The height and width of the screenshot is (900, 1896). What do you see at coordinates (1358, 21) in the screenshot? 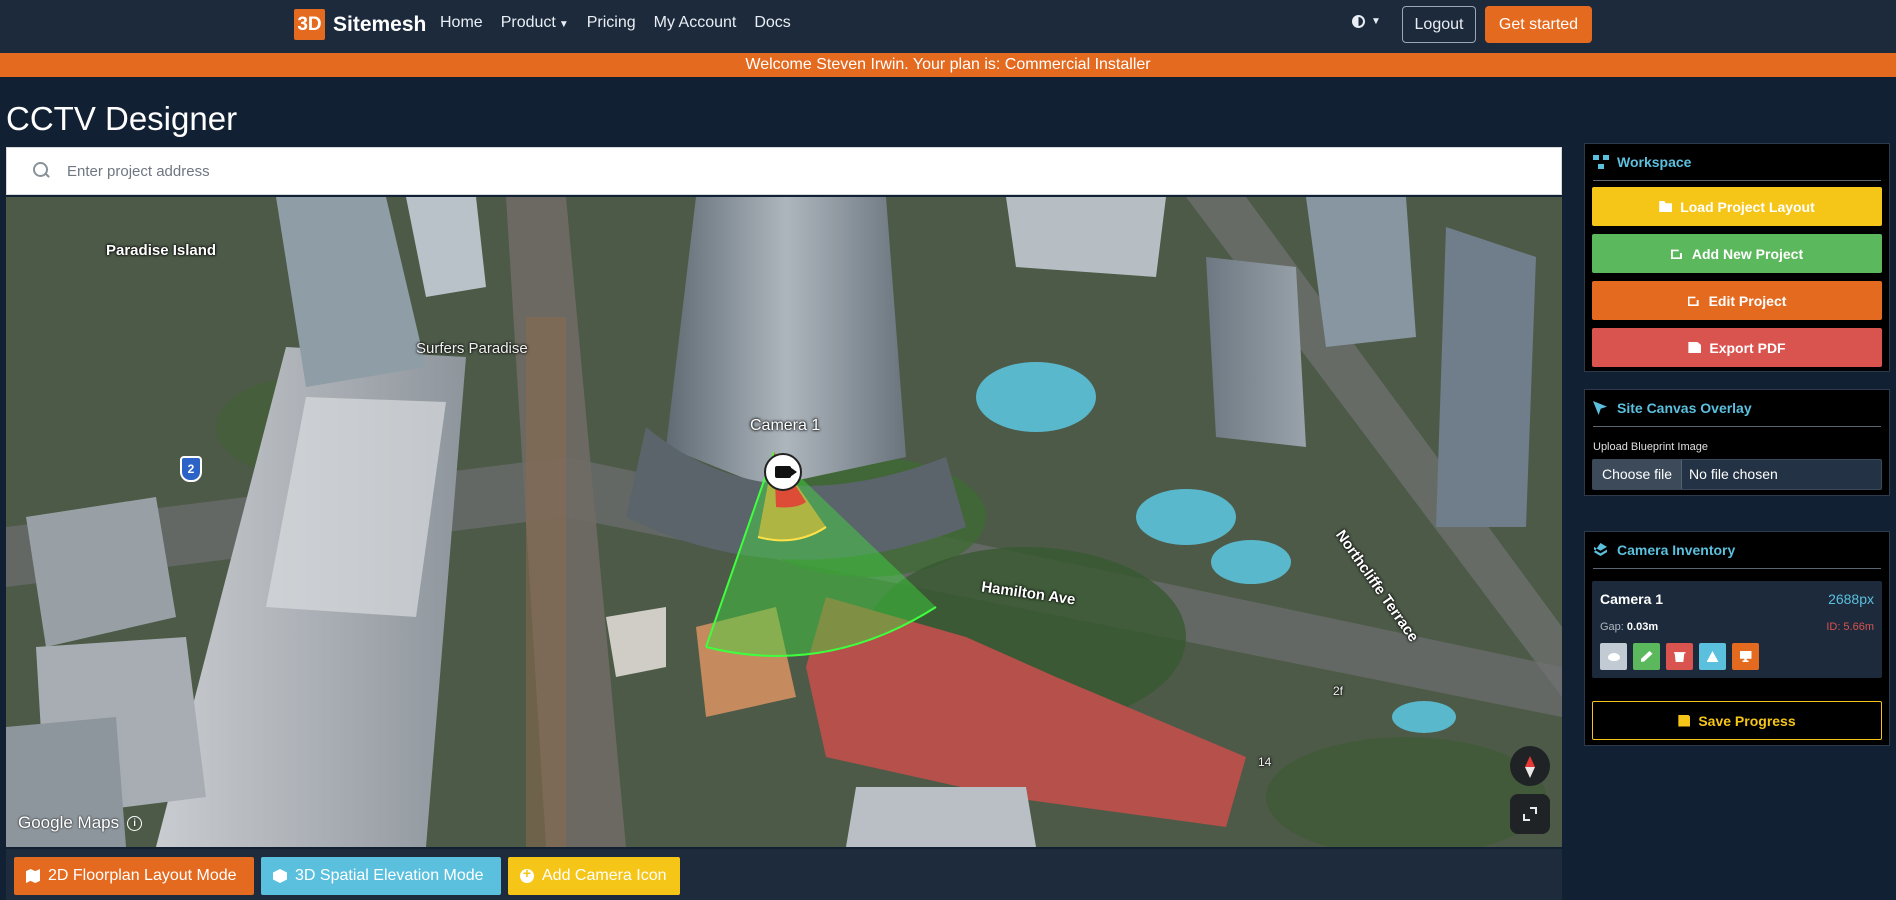
I see `contrast-icon` at bounding box center [1358, 21].